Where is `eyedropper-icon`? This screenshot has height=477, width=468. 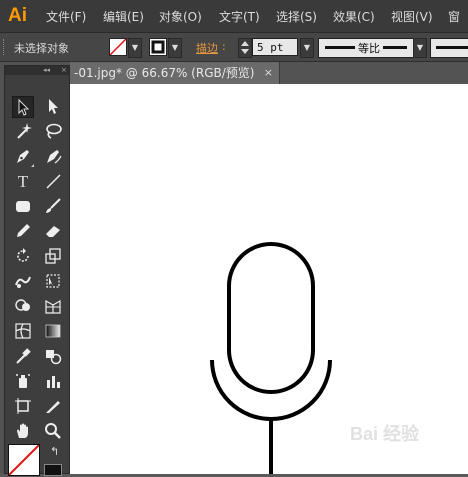 eyedropper-icon is located at coordinates (23, 356).